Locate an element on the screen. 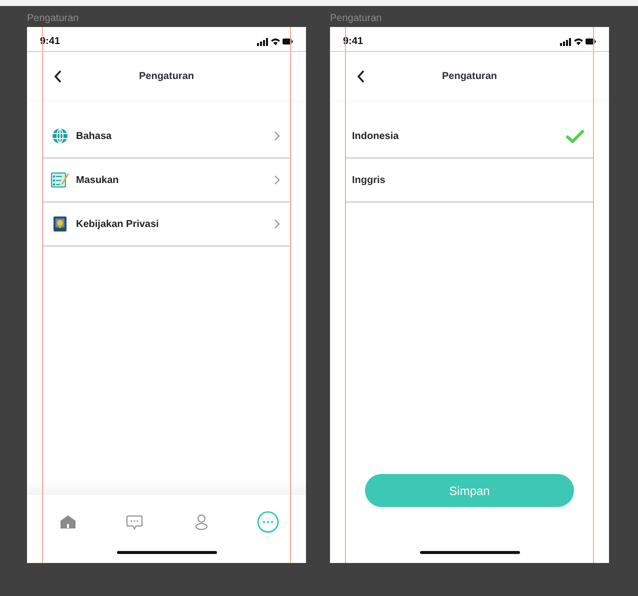 This screenshot has height=596, width=638. settings-item-label: Kebijakan Privasi is located at coordinates (118, 225).